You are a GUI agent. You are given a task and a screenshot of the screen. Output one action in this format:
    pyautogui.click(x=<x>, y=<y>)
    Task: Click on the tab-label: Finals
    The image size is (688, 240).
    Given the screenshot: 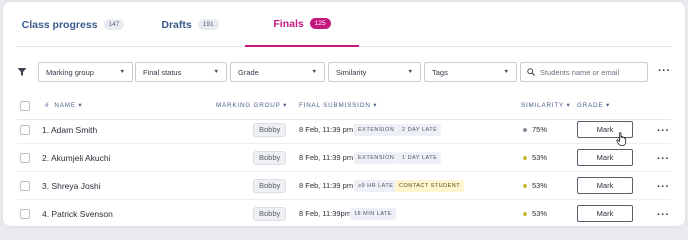 What is the action you would take?
    pyautogui.click(x=288, y=23)
    